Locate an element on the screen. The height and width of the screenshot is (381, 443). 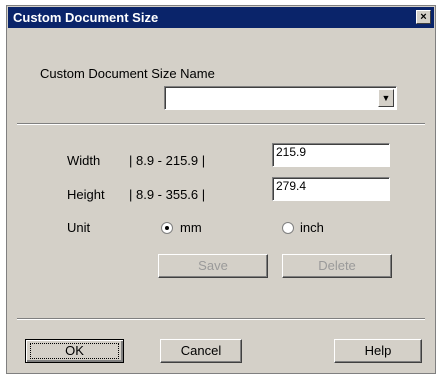
help-button-label: Help is located at coordinates (378, 350).